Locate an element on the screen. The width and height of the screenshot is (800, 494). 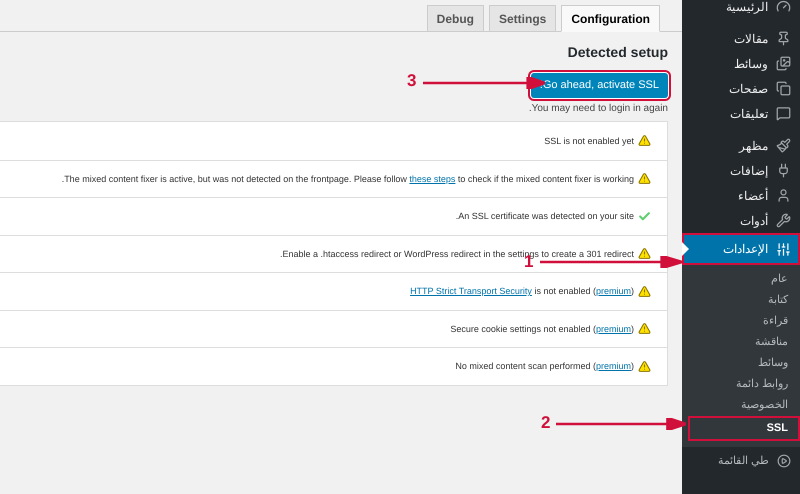
sidebar-item: أدوات is located at coordinates (741, 220).